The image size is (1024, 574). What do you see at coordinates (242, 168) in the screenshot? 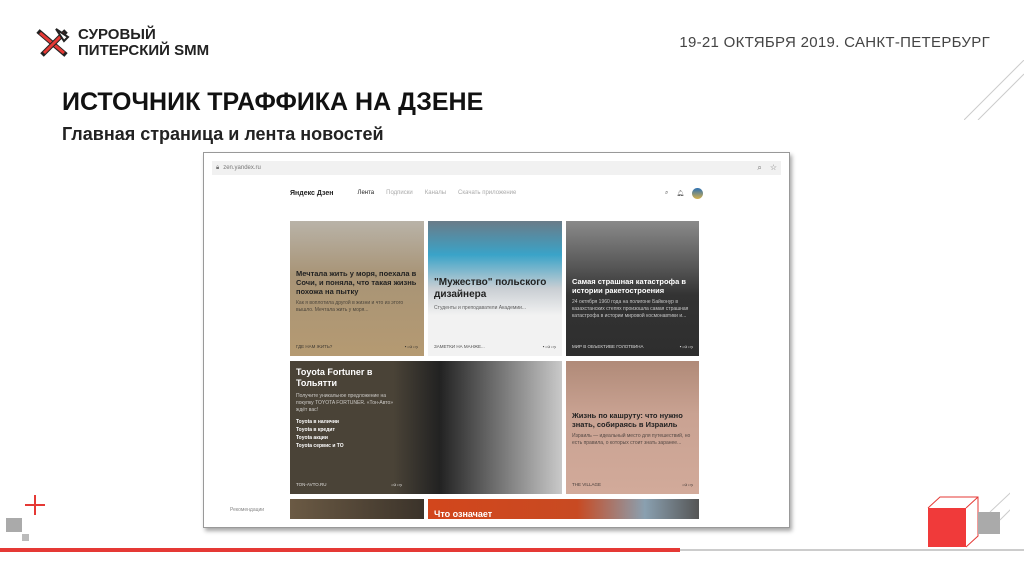
I see `url-text: zen.yandex.ru` at bounding box center [242, 168].